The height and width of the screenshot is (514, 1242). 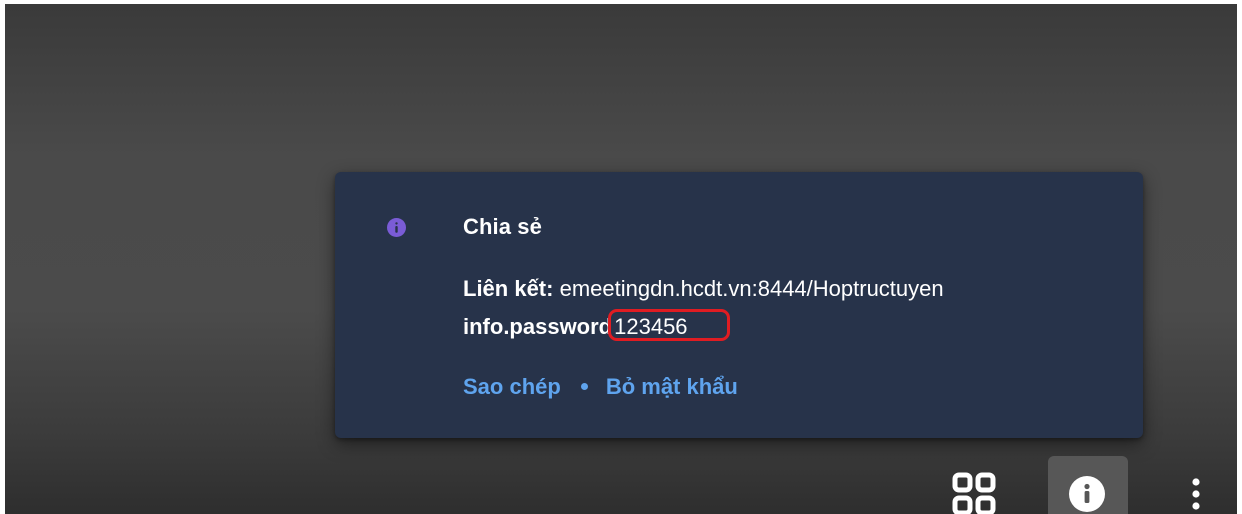 What do you see at coordinates (502, 226) in the screenshot?
I see `popup-title: Chia sẻ` at bounding box center [502, 226].